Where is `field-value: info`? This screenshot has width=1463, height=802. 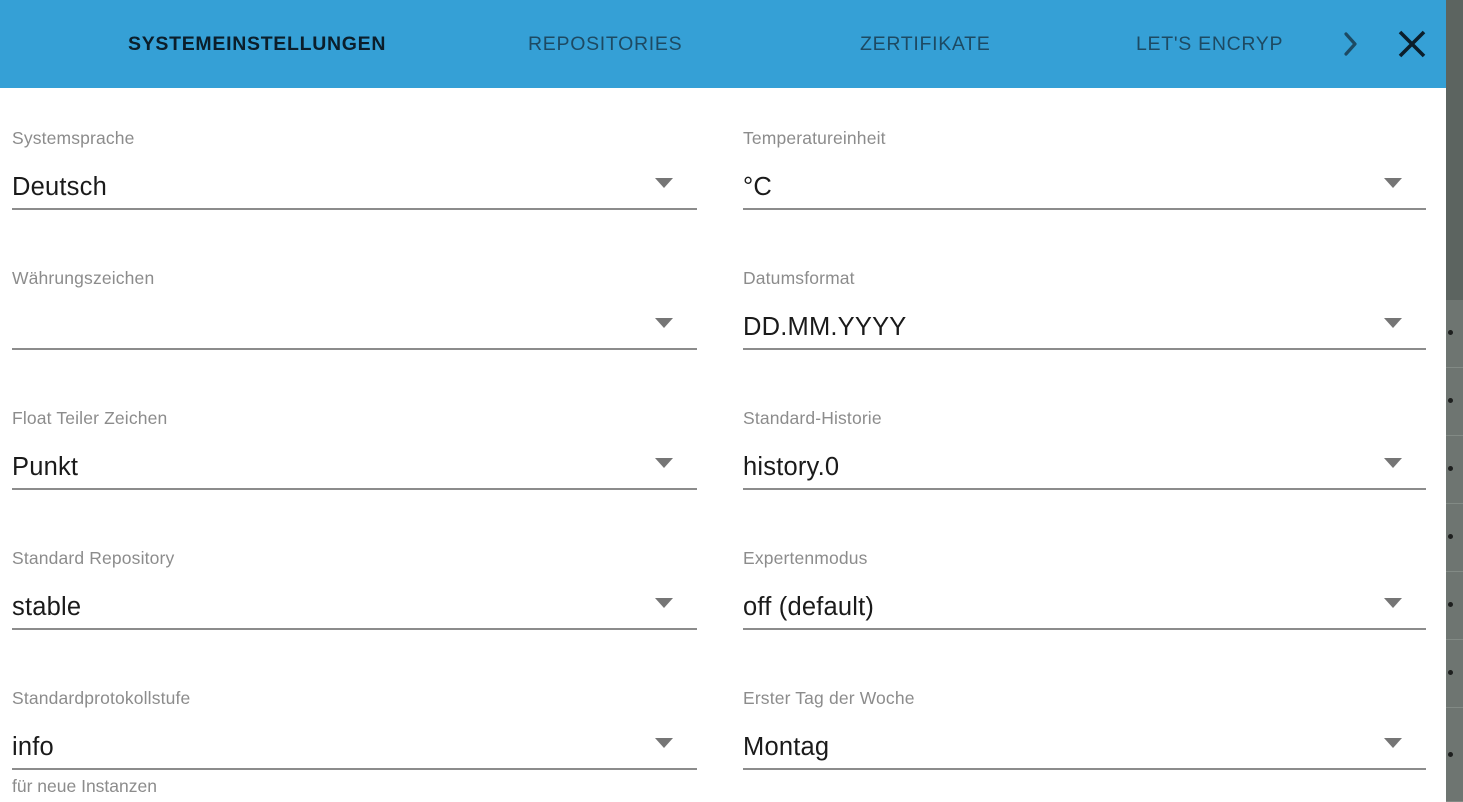 field-value: info is located at coordinates (33, 747).